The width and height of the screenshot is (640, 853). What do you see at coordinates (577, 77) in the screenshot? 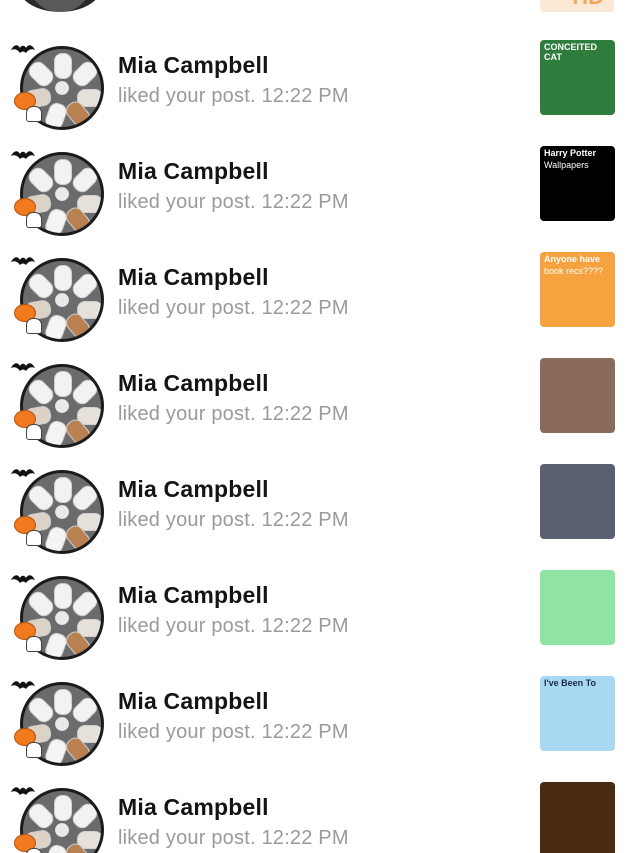
I see `post-thumbnail: CONCEITED CAT` at bounding box center [577, 77].